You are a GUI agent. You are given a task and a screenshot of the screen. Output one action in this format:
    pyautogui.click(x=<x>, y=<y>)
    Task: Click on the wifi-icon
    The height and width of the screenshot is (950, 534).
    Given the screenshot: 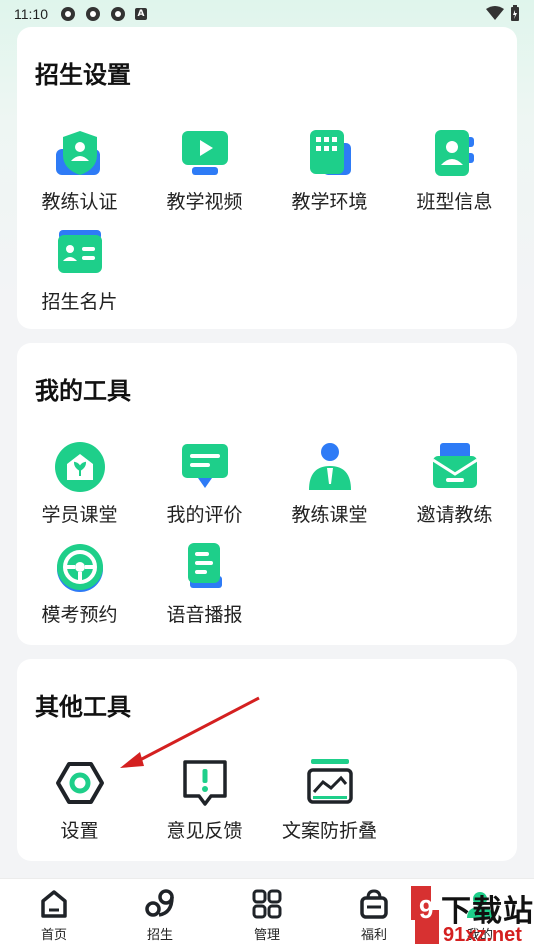 What is the action you would take?
    pyautogui.click(x=495, y=15)
    